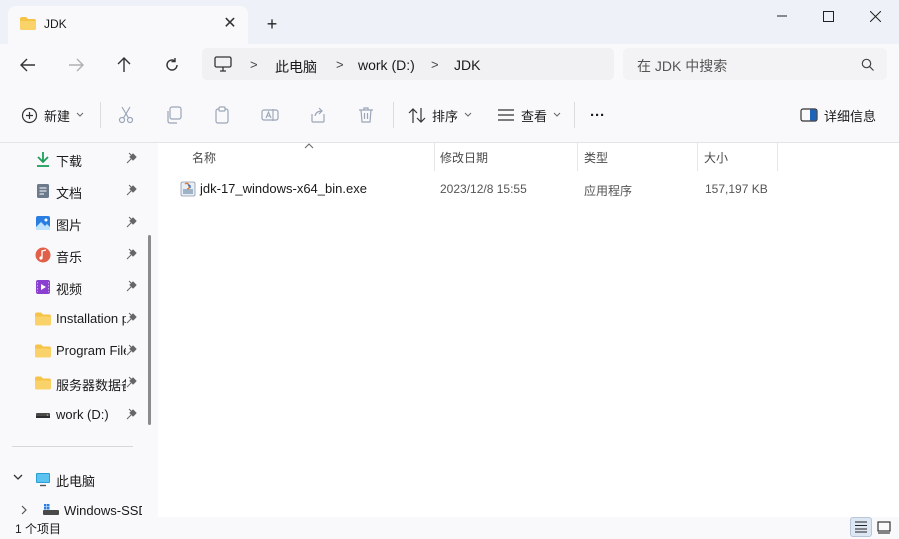 This screenshot has width=899, height=539. I want to click on maximize-icon, so click(828, 16).